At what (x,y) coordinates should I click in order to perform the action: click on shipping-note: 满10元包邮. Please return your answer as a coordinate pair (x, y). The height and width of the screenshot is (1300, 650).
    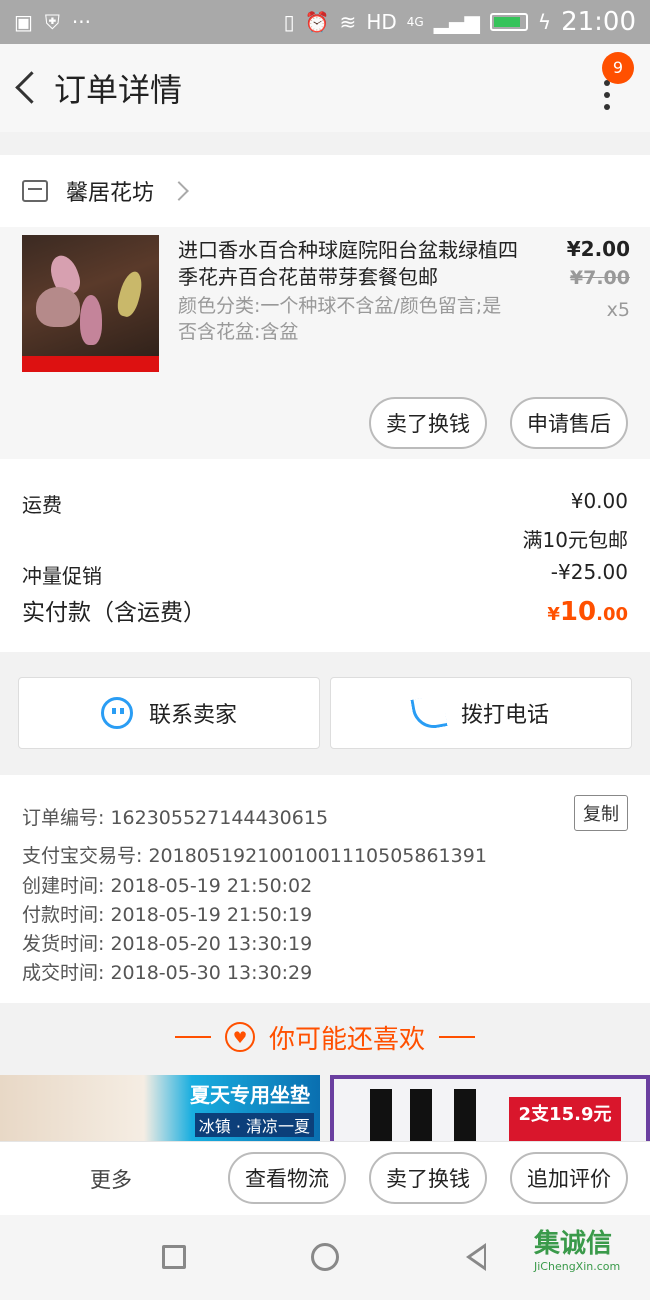
    Looking at the image, I should click on (575, 540).